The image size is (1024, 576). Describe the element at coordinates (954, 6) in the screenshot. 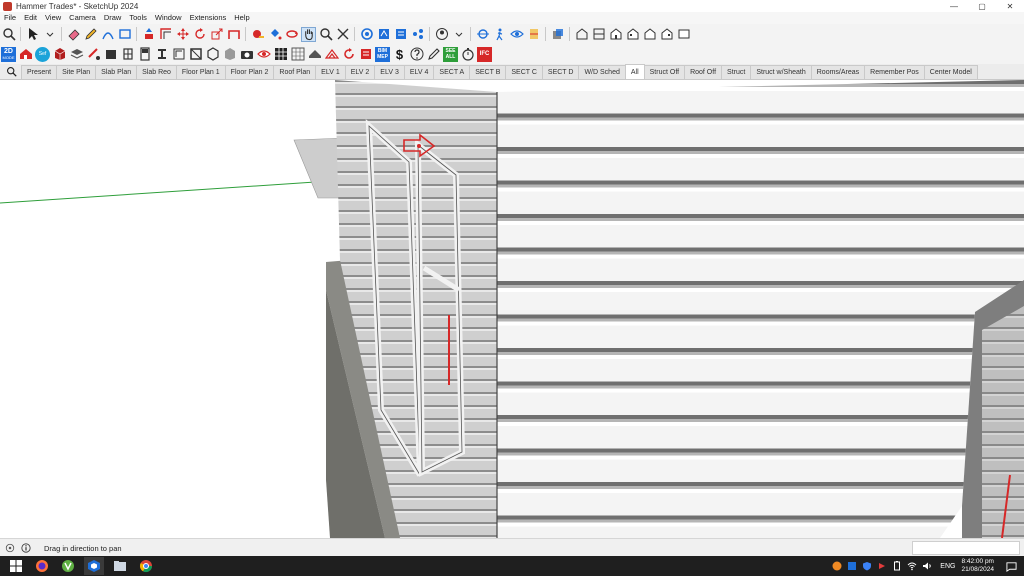

I see `minimize-button: —` at that location.